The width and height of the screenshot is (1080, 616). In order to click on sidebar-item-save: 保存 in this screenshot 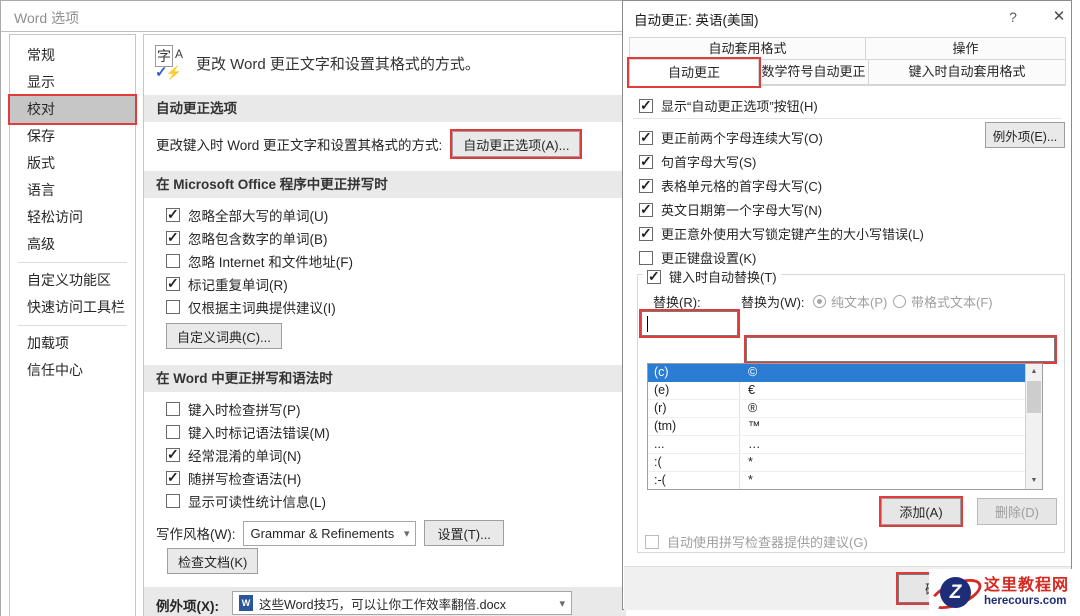, I will do `click(72, 136)`.